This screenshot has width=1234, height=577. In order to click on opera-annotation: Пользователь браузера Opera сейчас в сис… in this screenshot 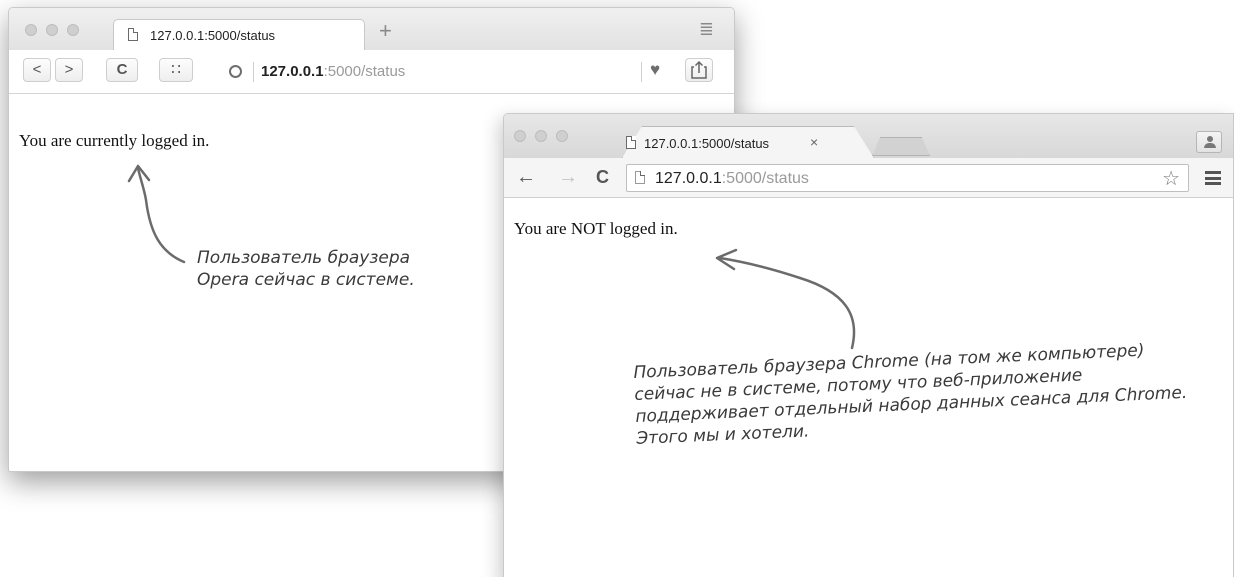, I will do `click(306, 269)`.